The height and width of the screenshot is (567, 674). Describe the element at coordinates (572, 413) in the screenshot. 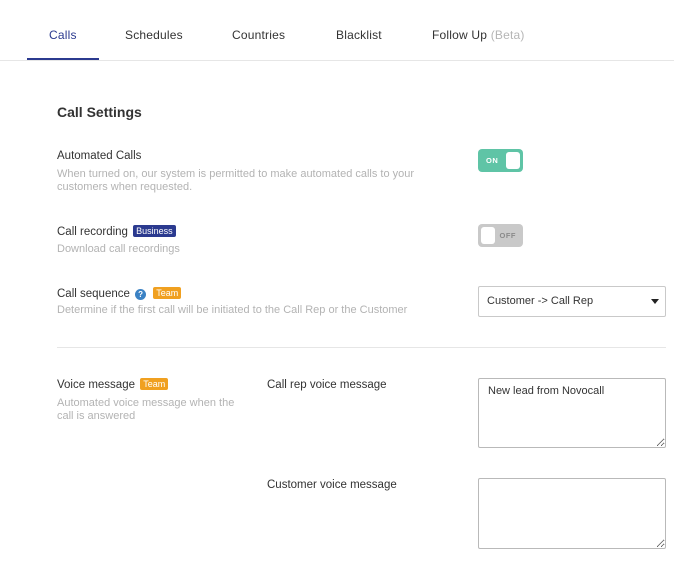

I see `call-rep-voice-message-input: New lead from Novocall` at that location.